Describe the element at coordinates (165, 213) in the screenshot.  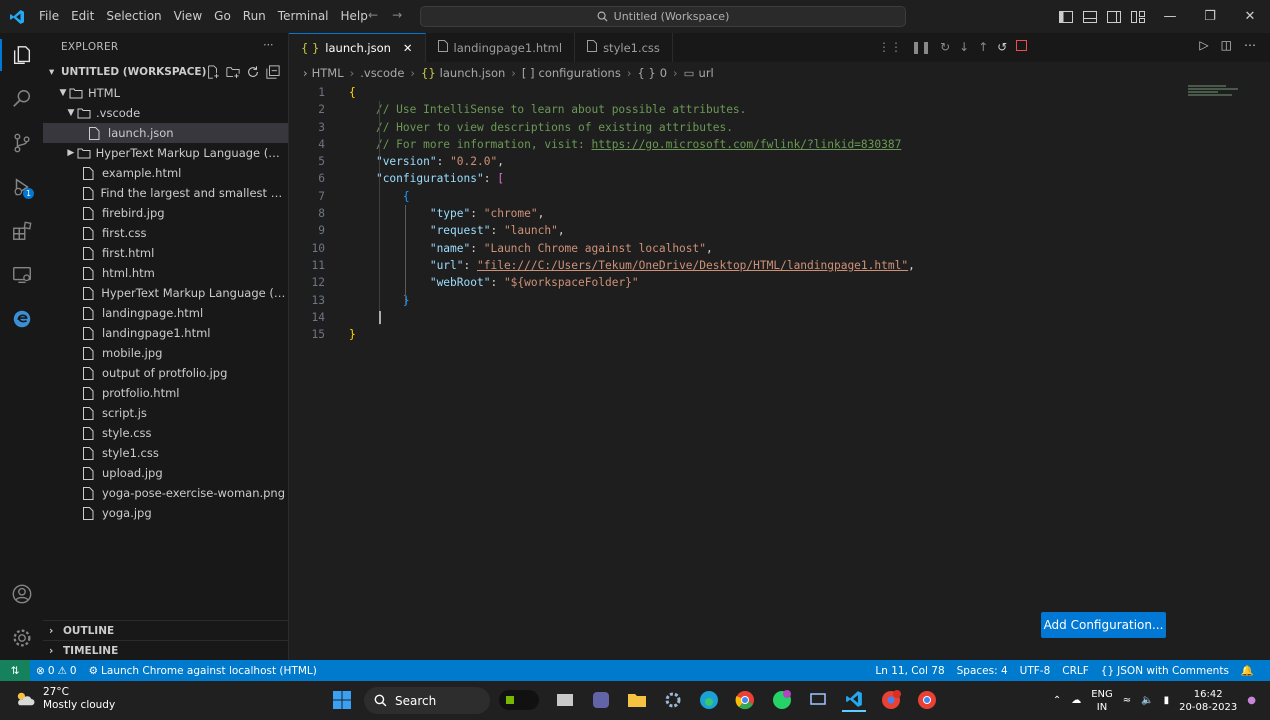
I see `file-item: firebird.jpg` at that location.